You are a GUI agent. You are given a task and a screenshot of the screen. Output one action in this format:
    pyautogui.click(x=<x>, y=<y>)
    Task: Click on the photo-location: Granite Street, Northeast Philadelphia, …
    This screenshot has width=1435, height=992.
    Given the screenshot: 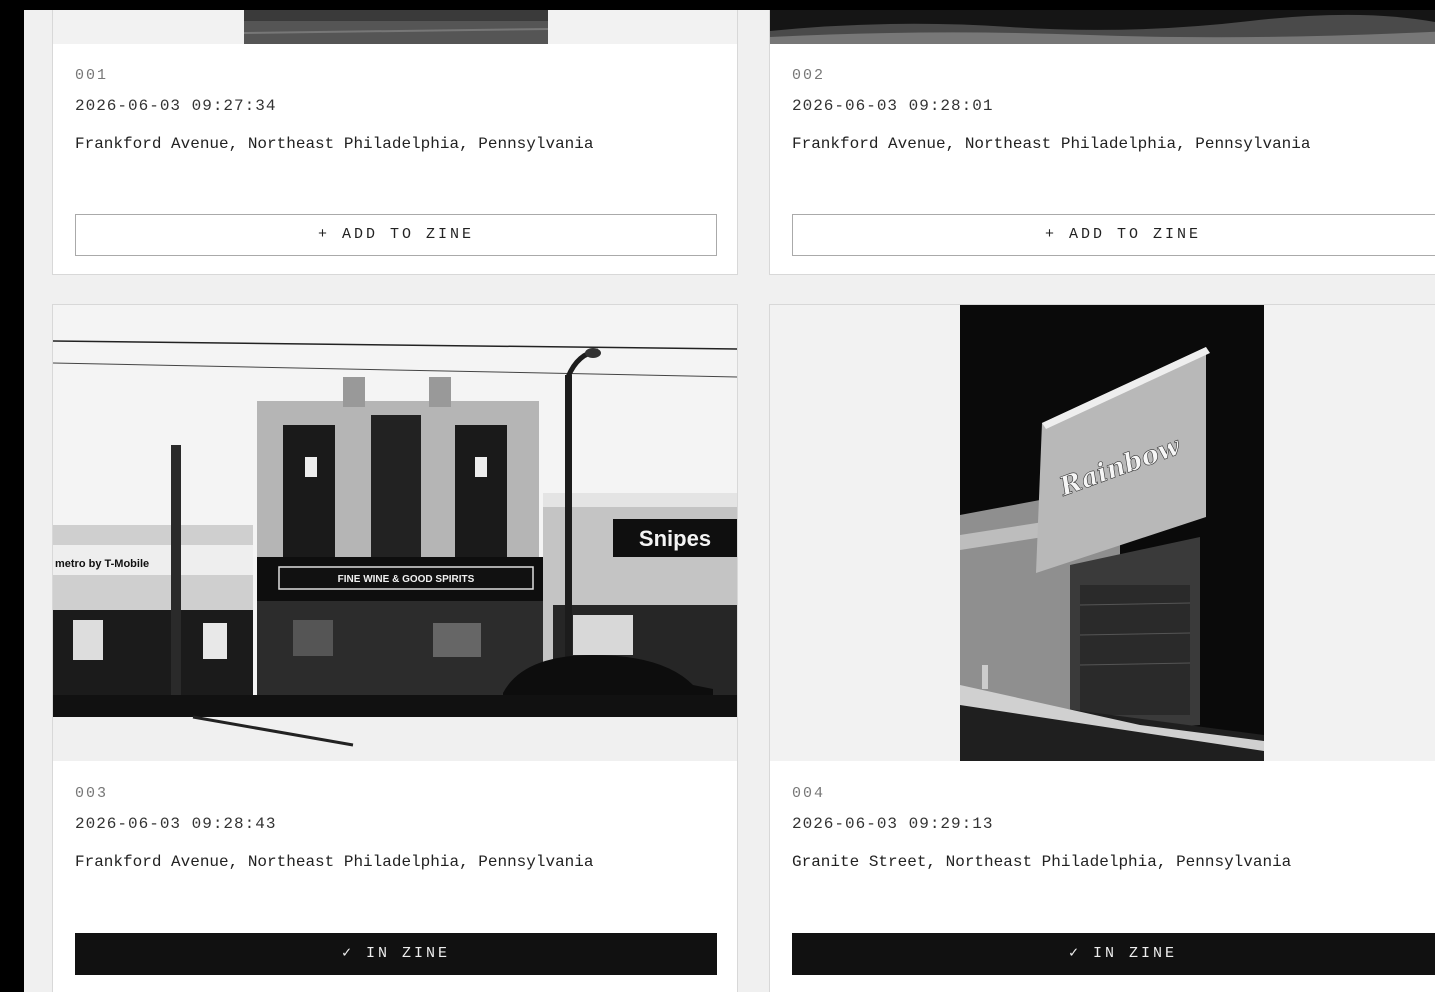 What is the action you would take?
    pyautogui.click(x=1042, y=862)
    